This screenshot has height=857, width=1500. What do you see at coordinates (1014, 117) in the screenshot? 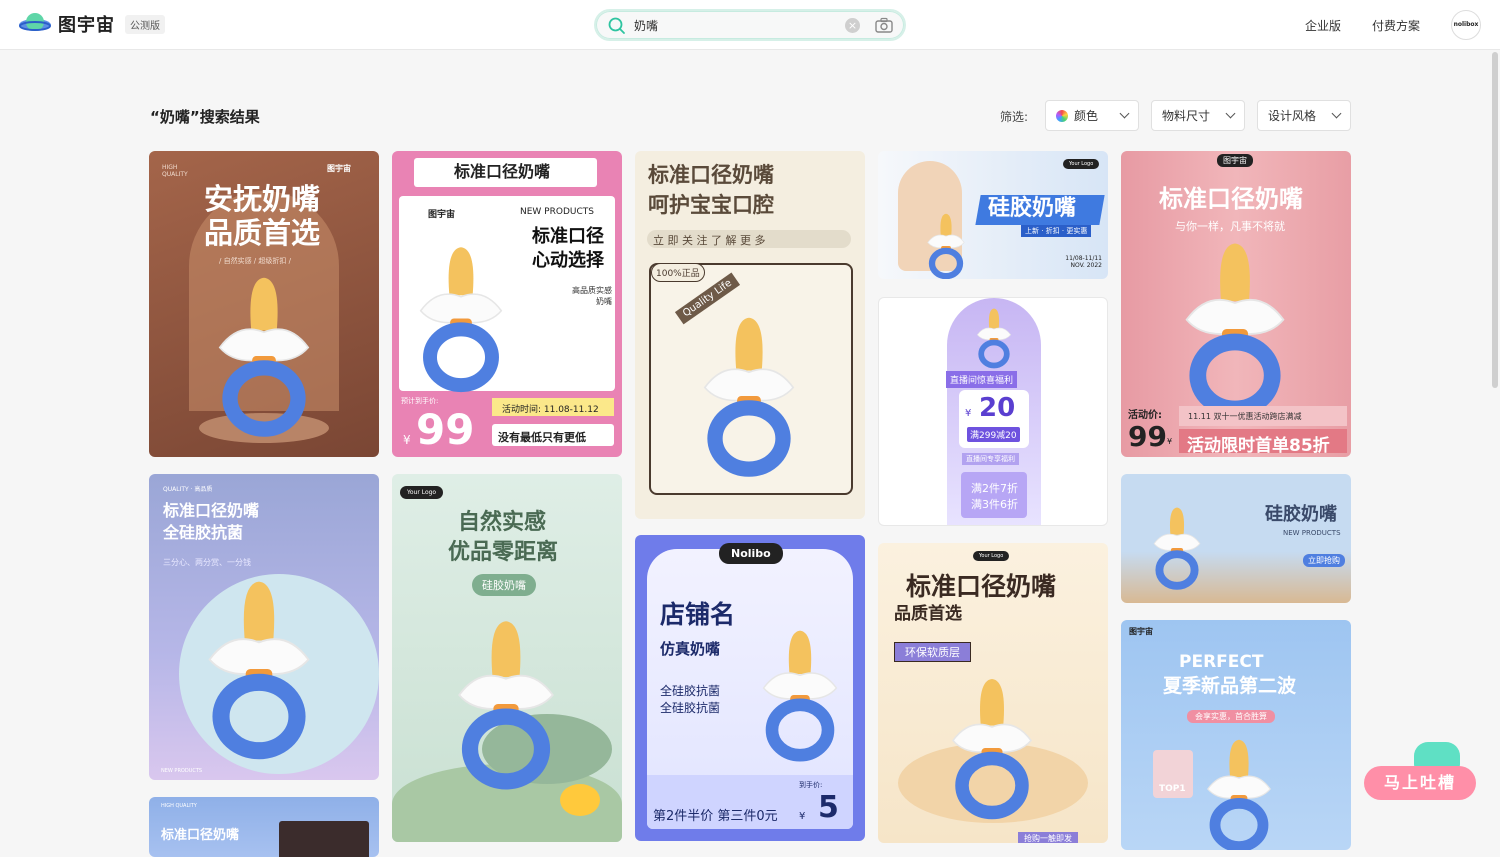
I see `filter-label: 筛选:` at bounding box center [1014, 117].